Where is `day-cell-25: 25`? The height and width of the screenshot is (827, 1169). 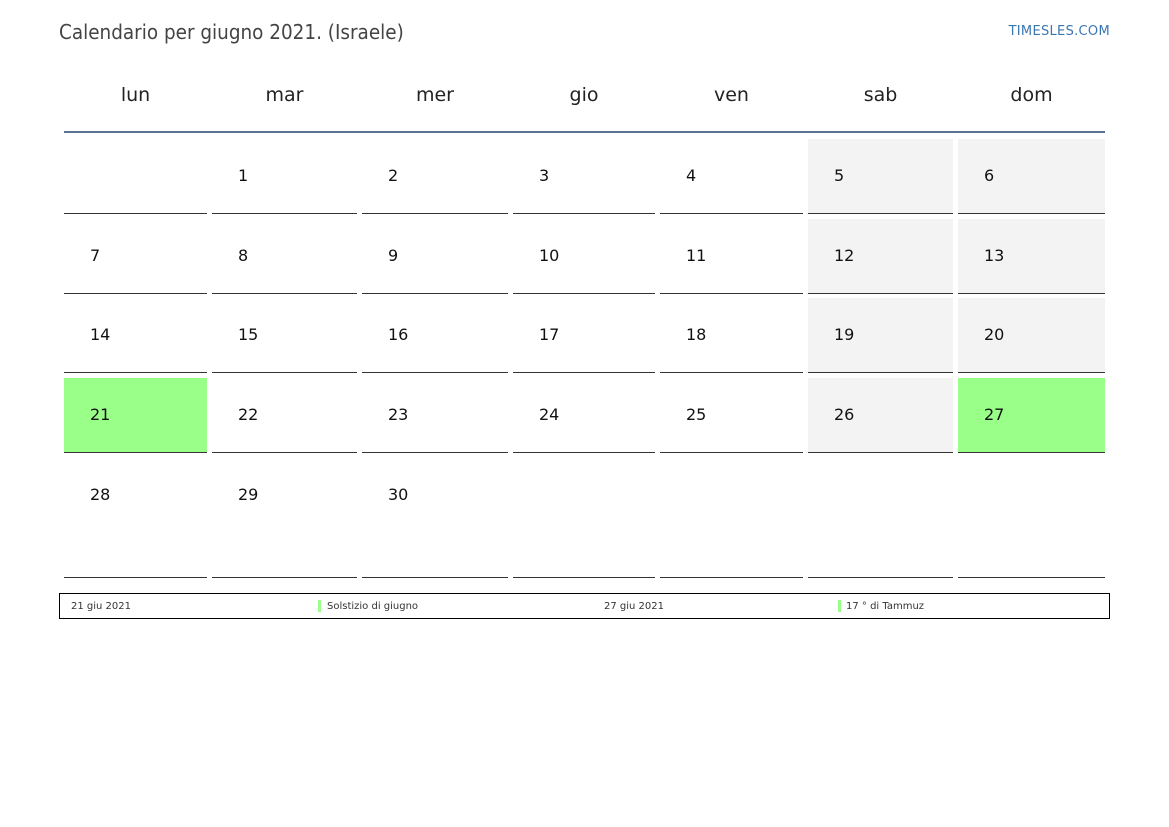 day-cell-25: 25 is located at coordinates (731, 415).